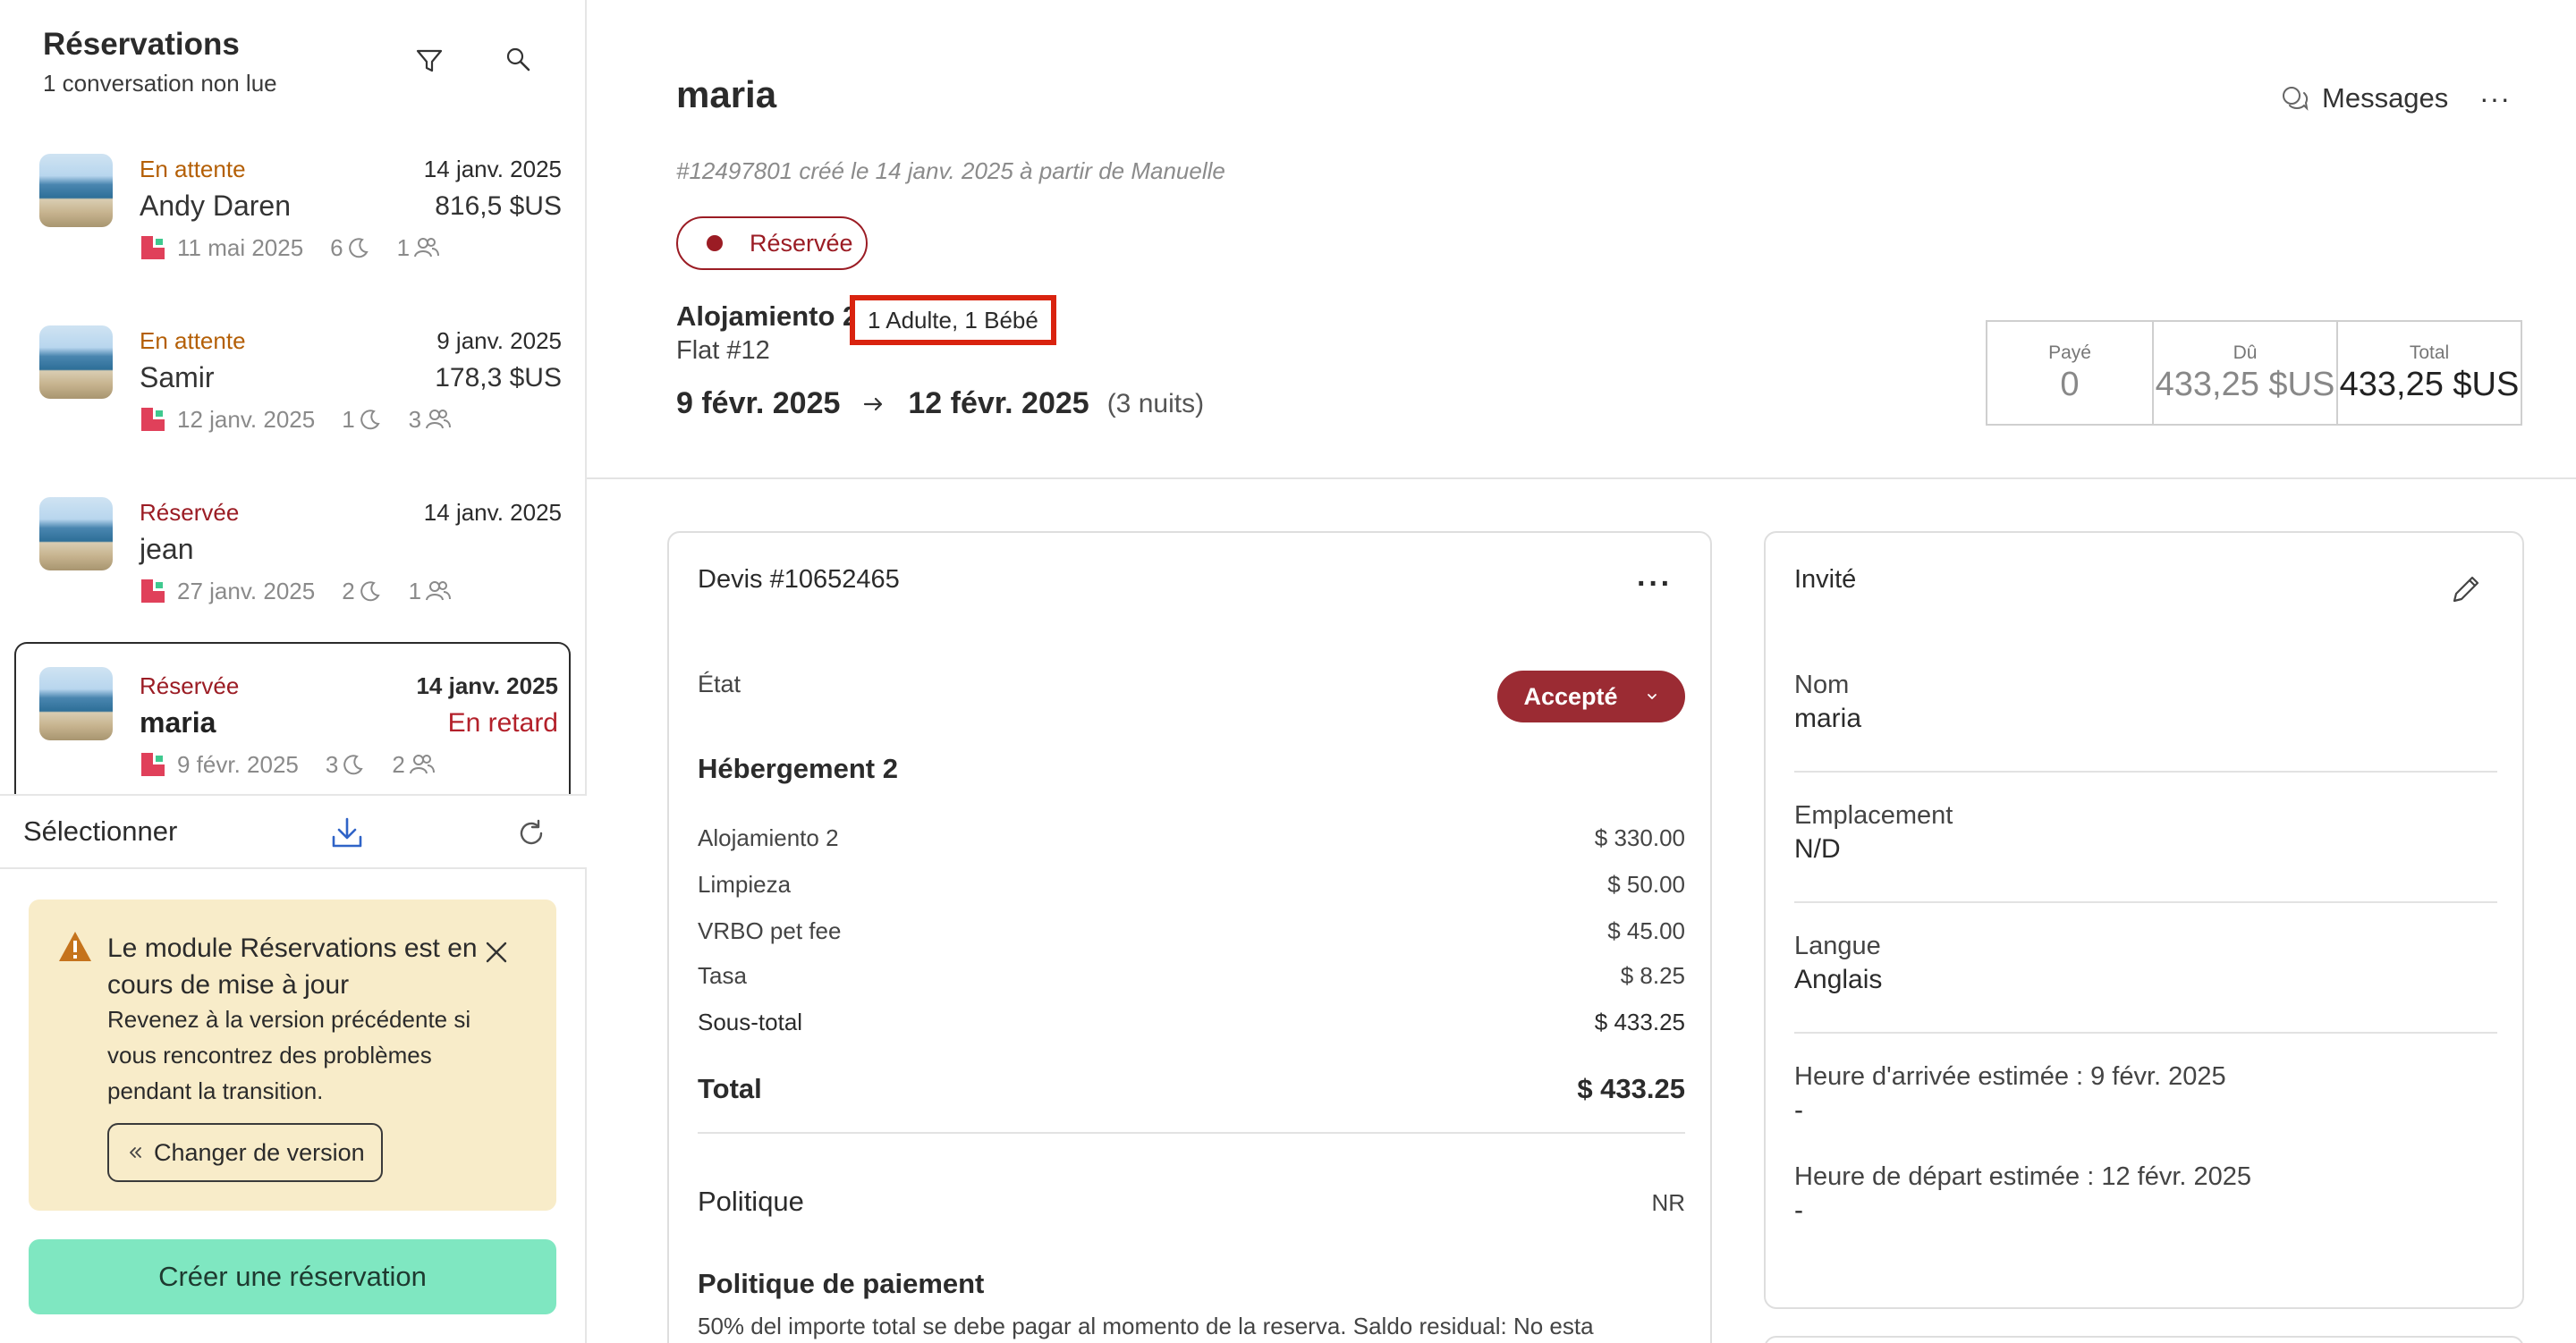 This screenshot has width=2576, height=1343. What do you see at coordinates (496, 952) in the screenshot?
I see `close-icon` at bounding box center [496, 952].